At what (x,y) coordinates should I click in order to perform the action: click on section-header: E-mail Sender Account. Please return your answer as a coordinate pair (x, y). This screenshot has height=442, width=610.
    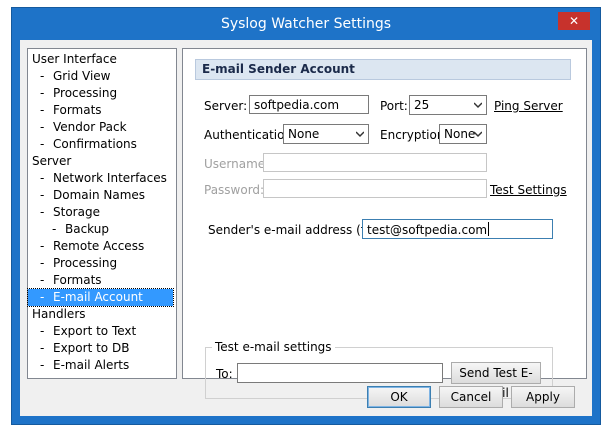
    Looking at the image, I should click on (383, 69).